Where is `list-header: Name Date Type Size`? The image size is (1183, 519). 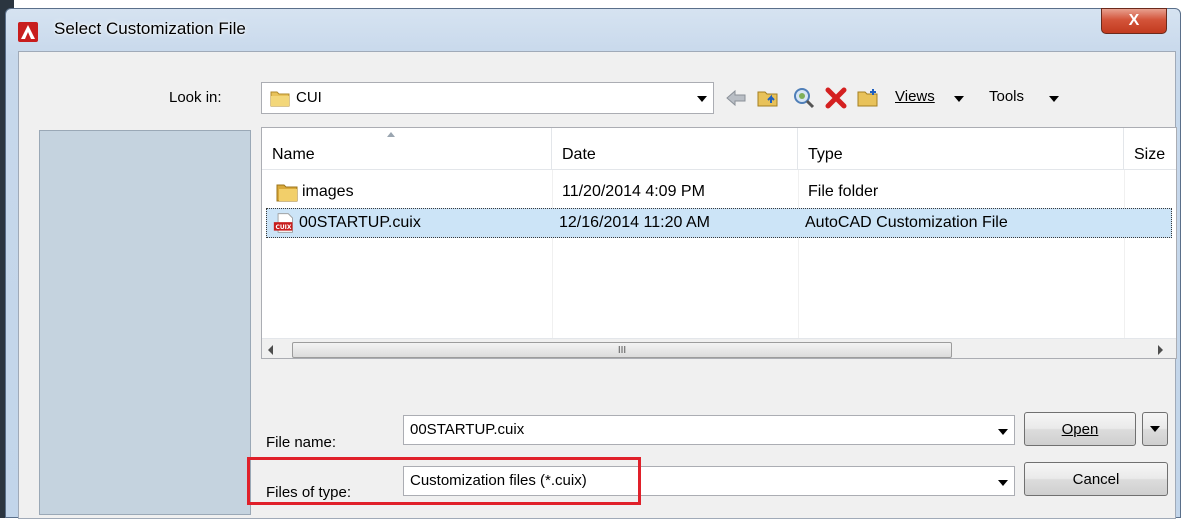
list-header: Name Date Type Size is located at coordinates (719, 149).